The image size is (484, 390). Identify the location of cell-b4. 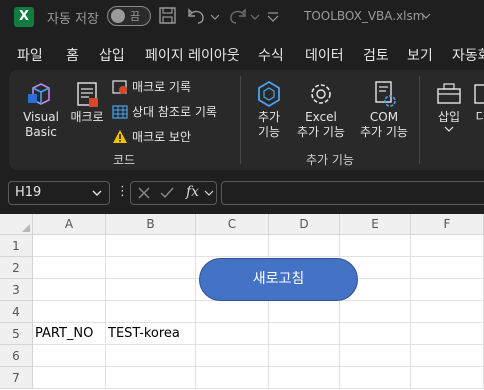
(151, 312).